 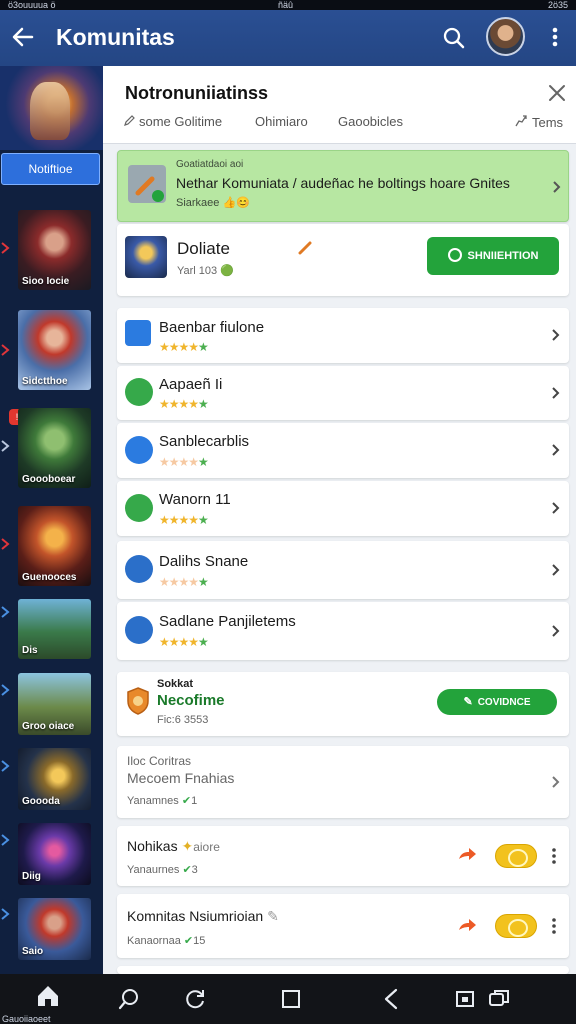 I want to click on post-count: 3, so click(x=194, y=870).